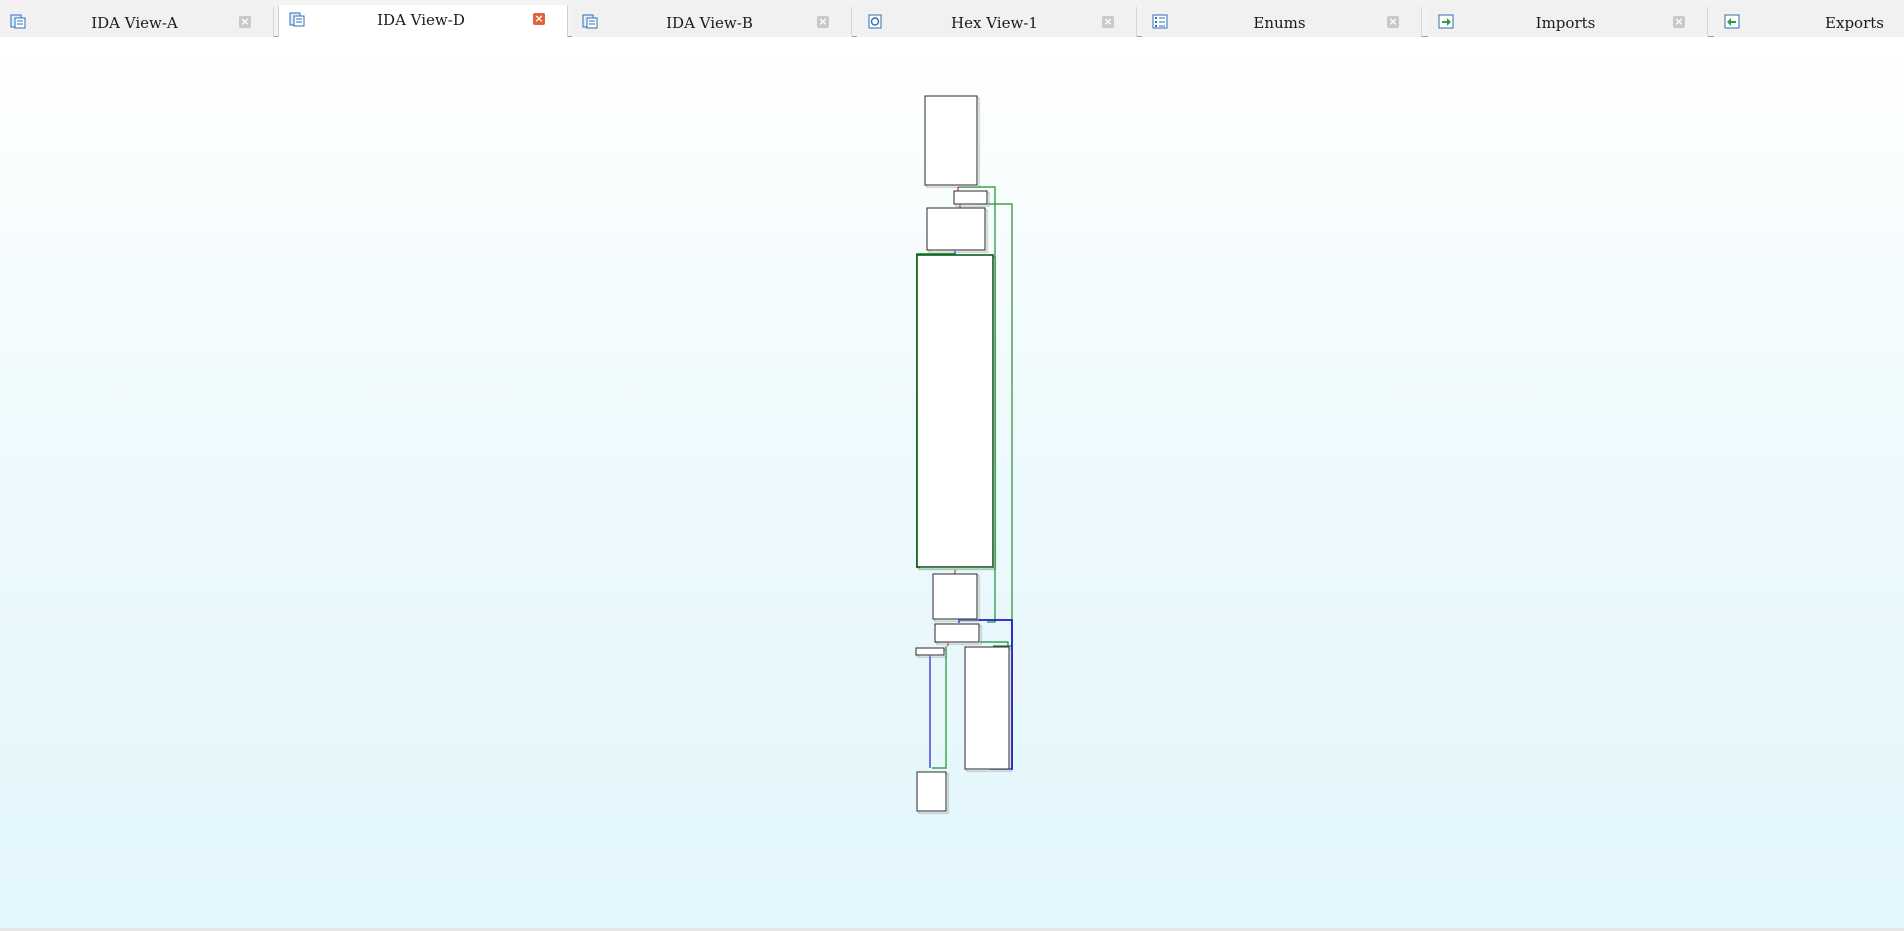 The image size is (1904, 931). What do you see at coordinates (939, 707) in the screenshot?
I see `edge-true` at bounding box center [939, 707].